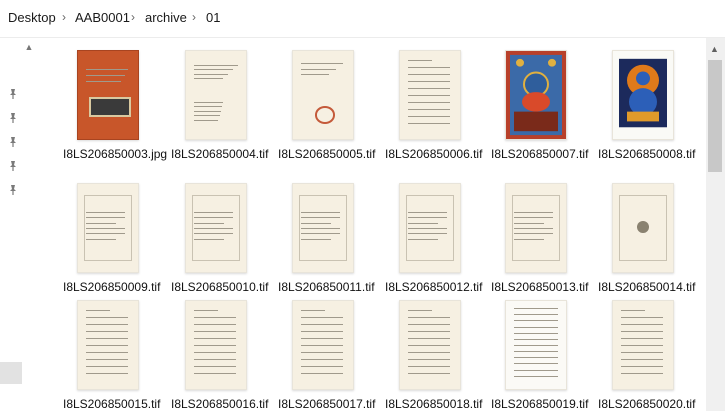 The image size is (725, 412). Describe the element at coordinates (102, 17) in the screenshot. I see `breadcrumb-aab0001: AAB0001` at that location.